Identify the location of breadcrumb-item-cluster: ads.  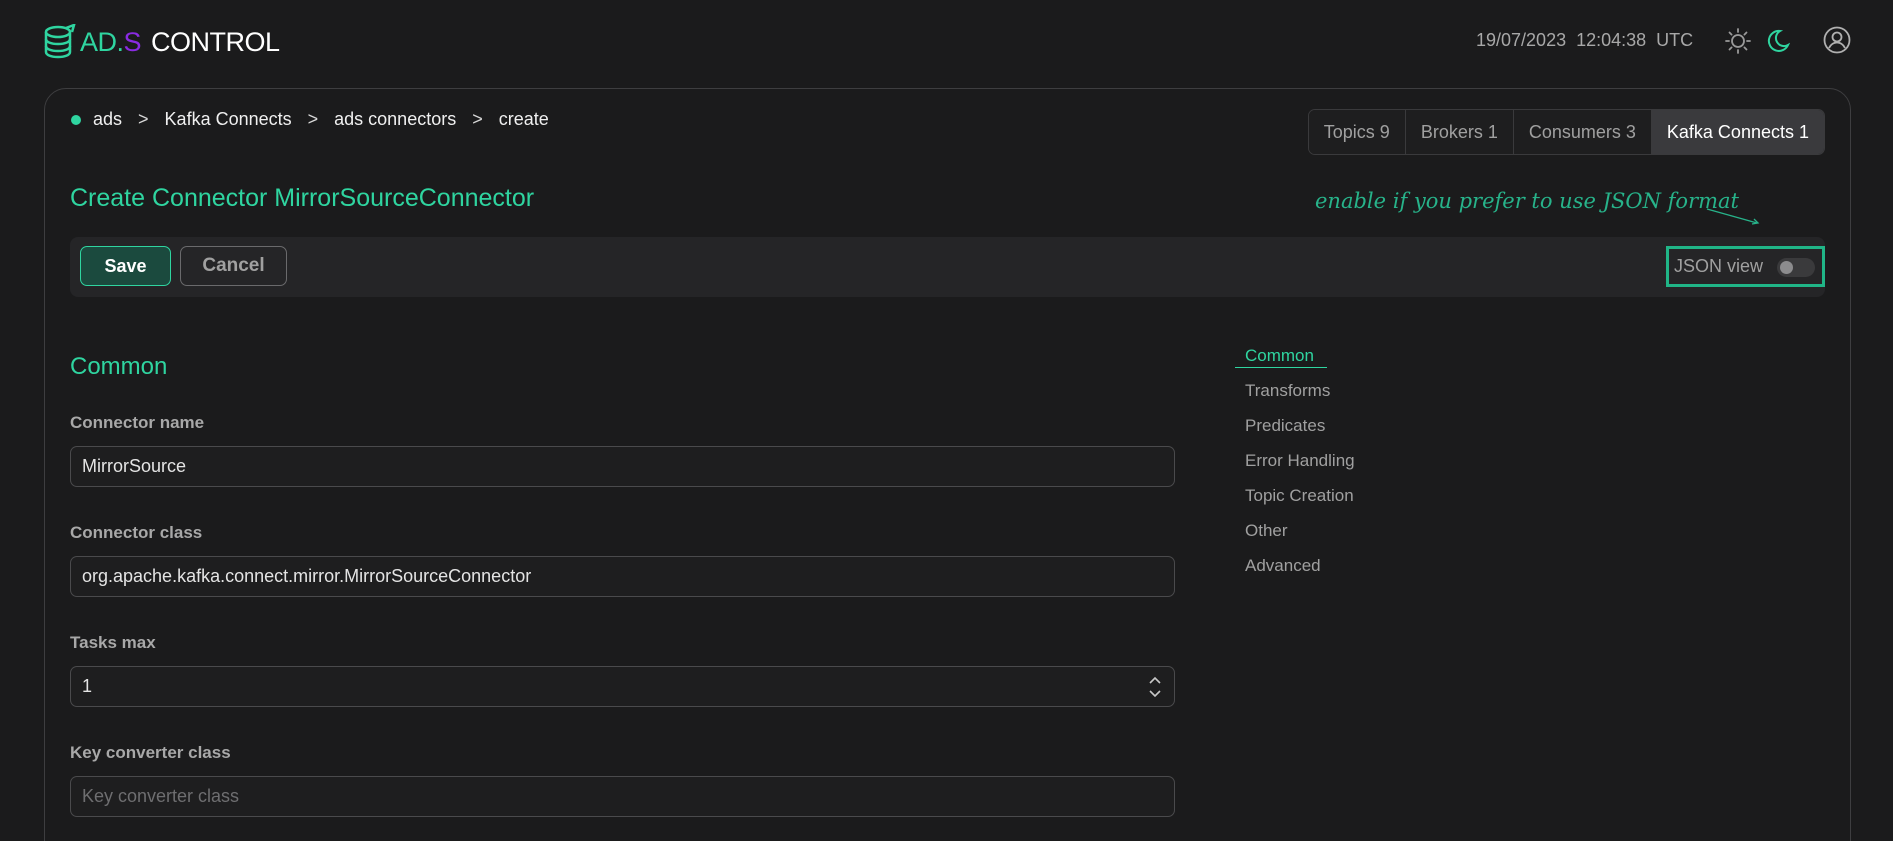
(107, 119).